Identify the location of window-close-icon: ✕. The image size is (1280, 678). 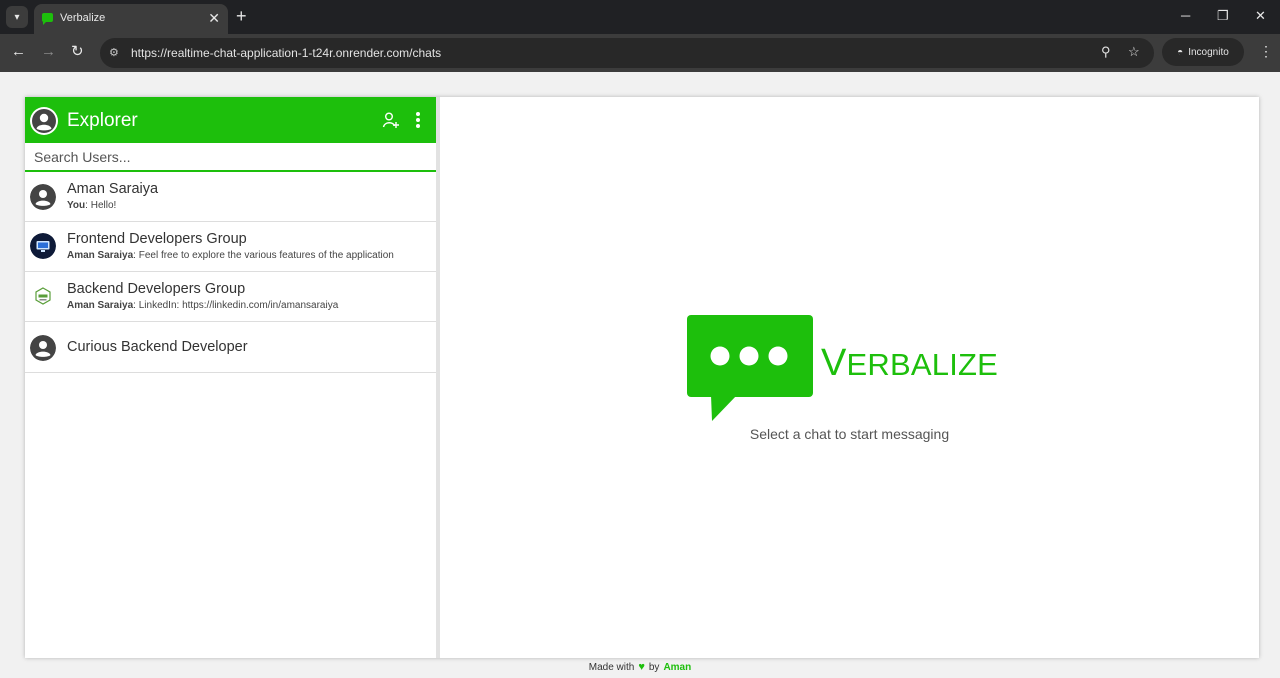
(1260, 16).